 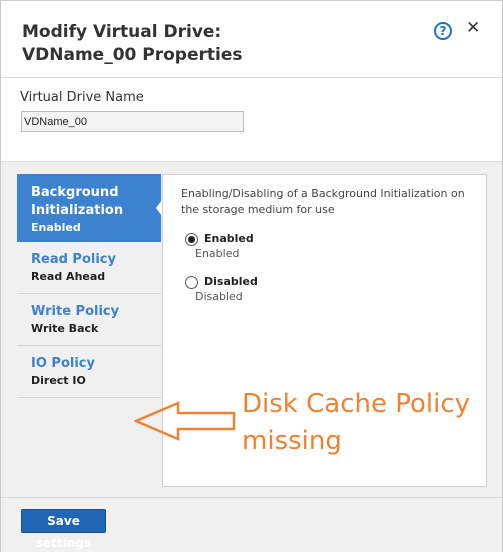 I want to click on option-sublabel: Disabled, so click(x=219, y=296).